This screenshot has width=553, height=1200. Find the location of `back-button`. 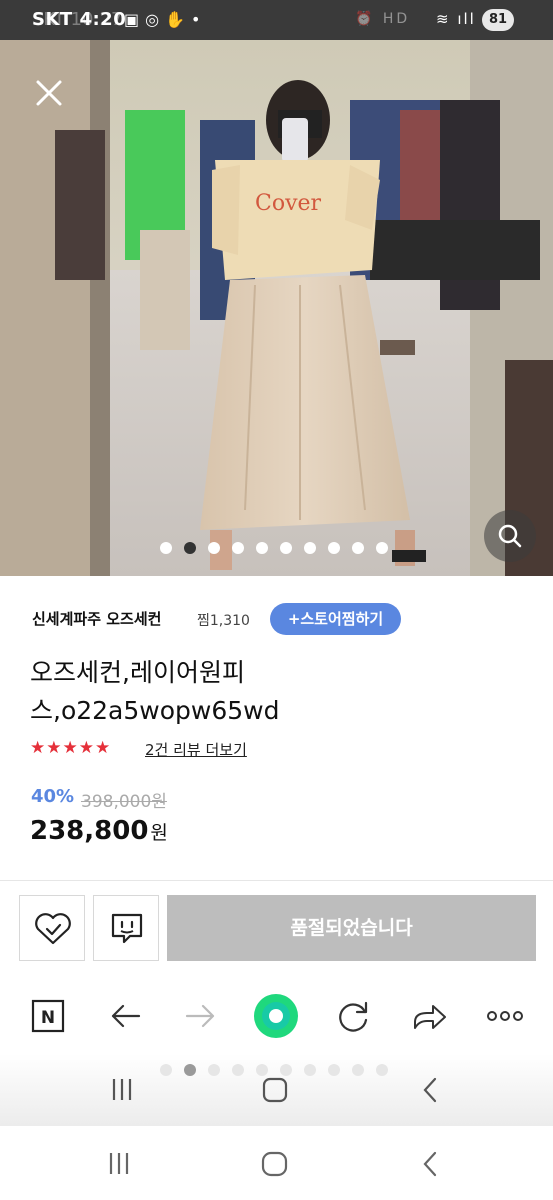

back-button is located at coordinates (125, 1016).